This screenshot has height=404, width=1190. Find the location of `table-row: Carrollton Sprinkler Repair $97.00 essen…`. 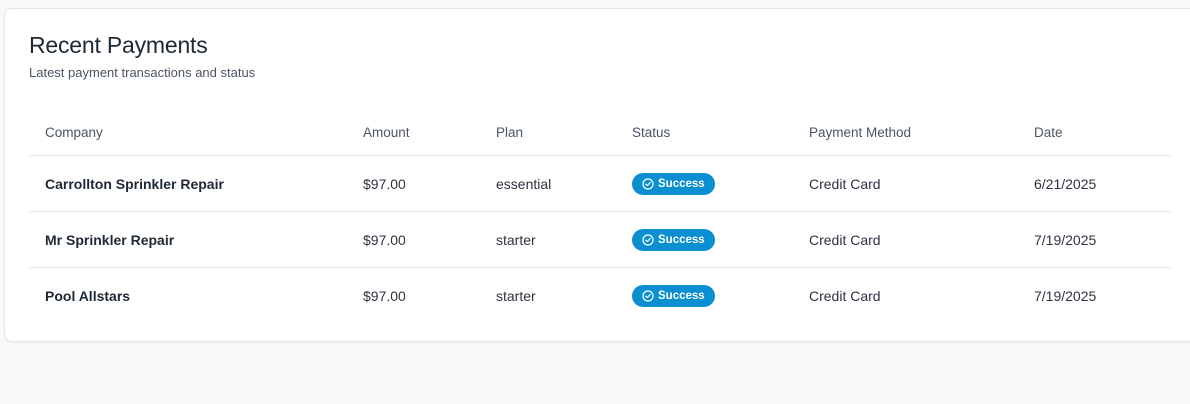

table-row: Carrollton Sprinkler Repair $97.00 essen… is located at coordinates (600, 184).